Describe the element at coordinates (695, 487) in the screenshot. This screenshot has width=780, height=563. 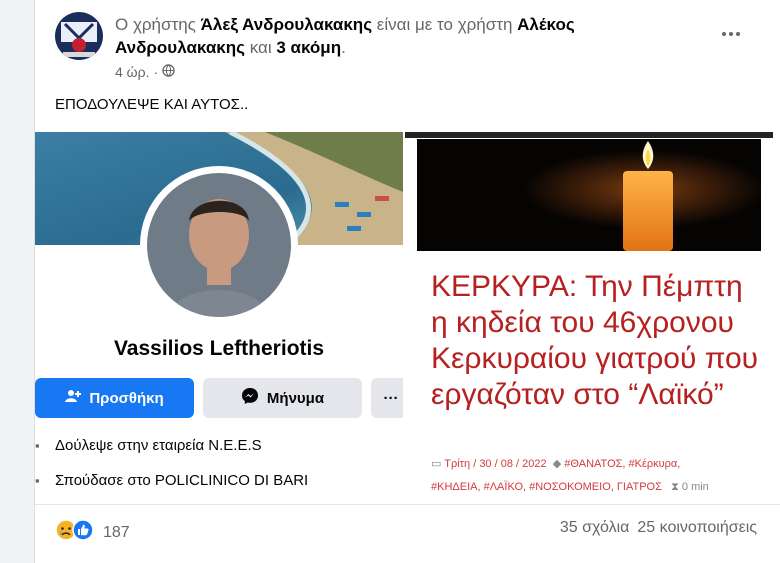
I see `read-time: 0 min` at that location.